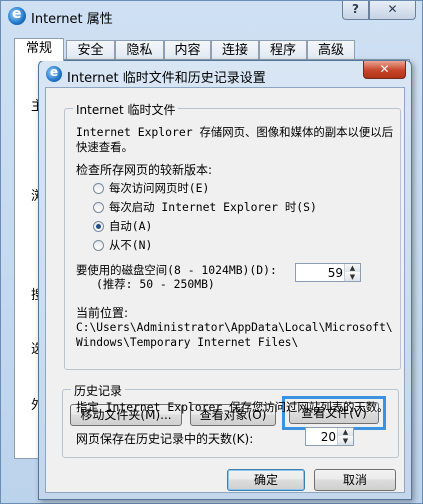 The height and width of the screenshot is (504, 423). I want to click on history-spinner-arrows: ▲ ▼, so click(345, 436).